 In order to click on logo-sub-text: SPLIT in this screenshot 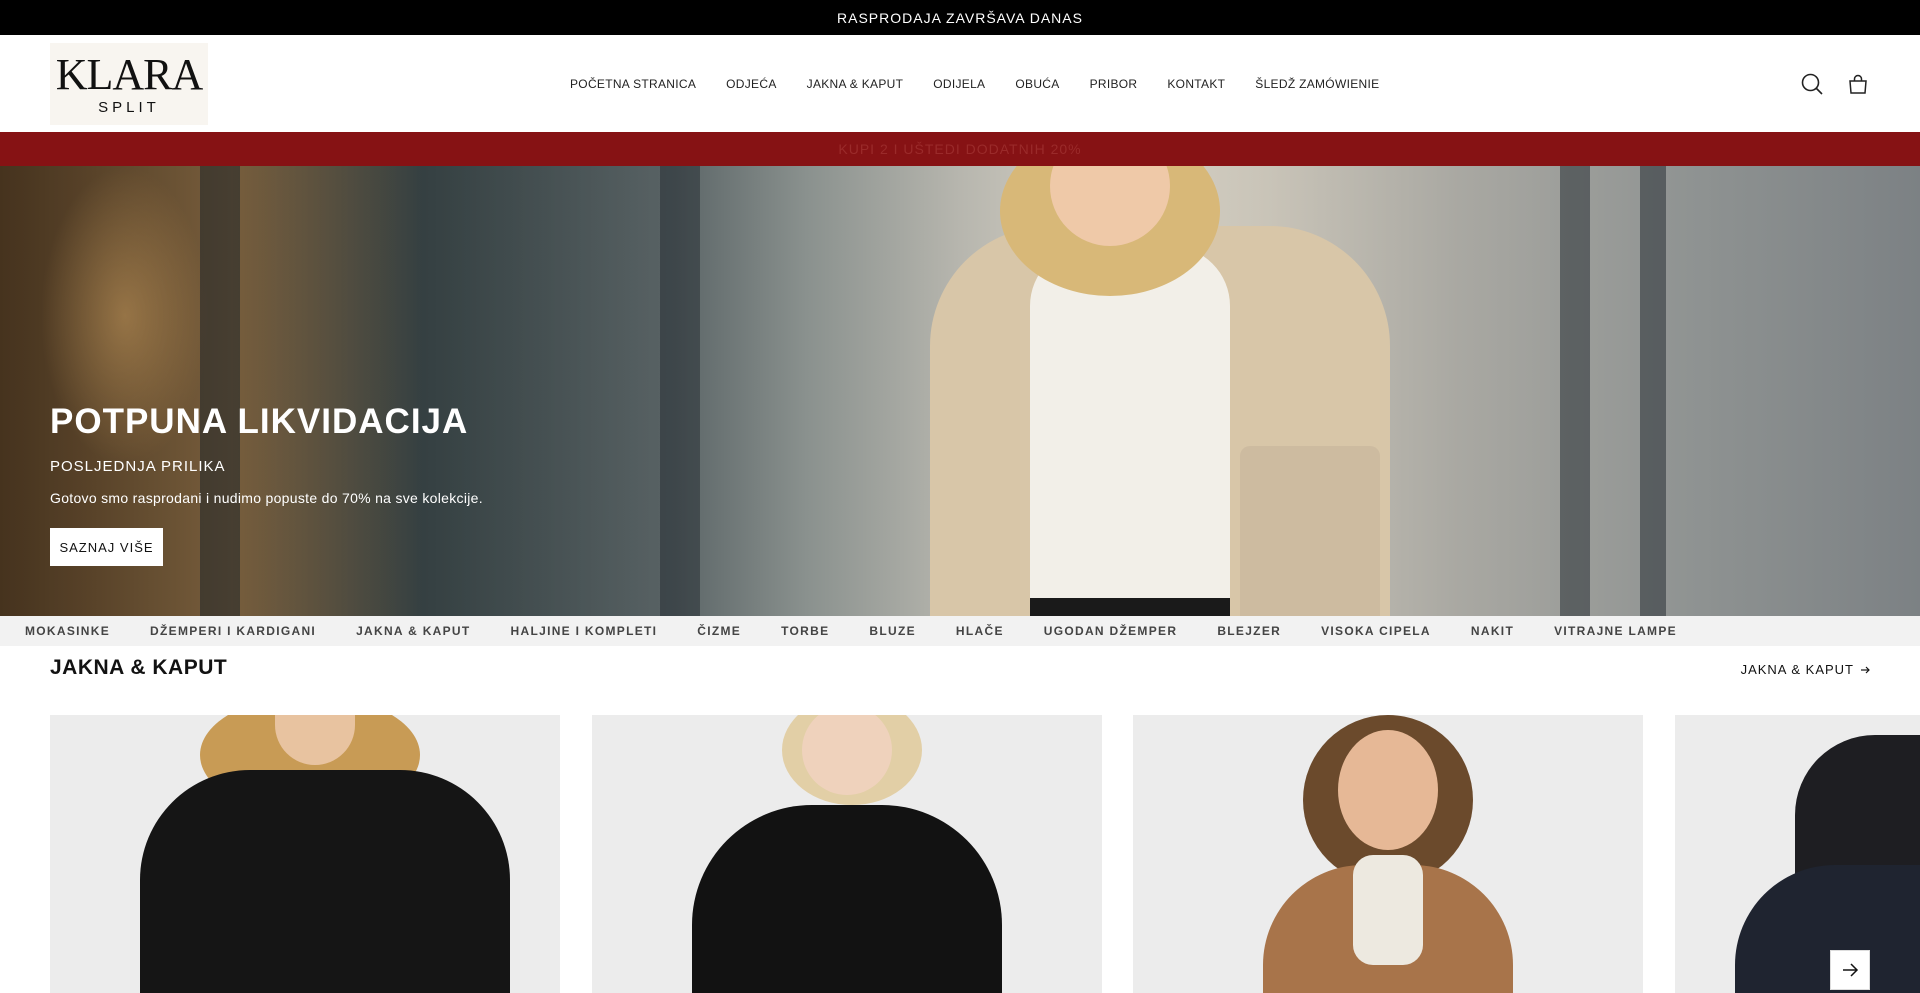, I will do `click(129, 107)`.